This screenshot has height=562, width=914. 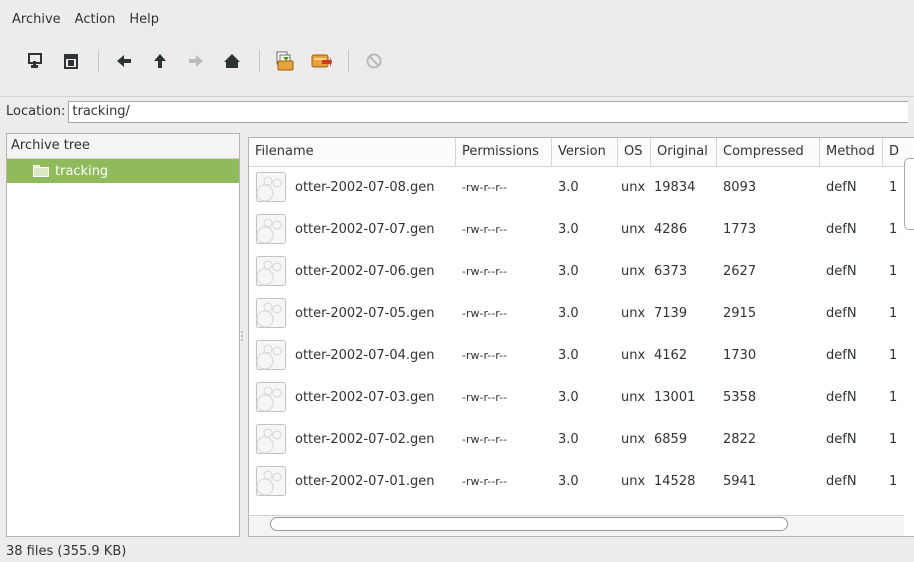 I want to click on column-header-version: Version, so click(x=585, y=152).